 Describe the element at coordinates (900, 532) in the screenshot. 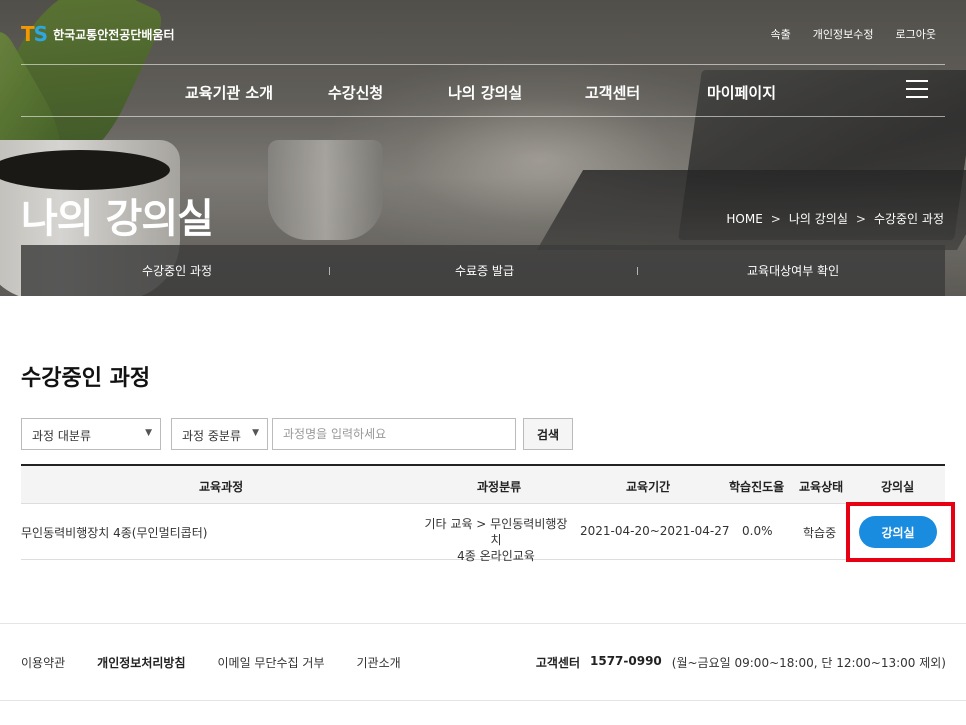

I see `highlight-box` at that location.